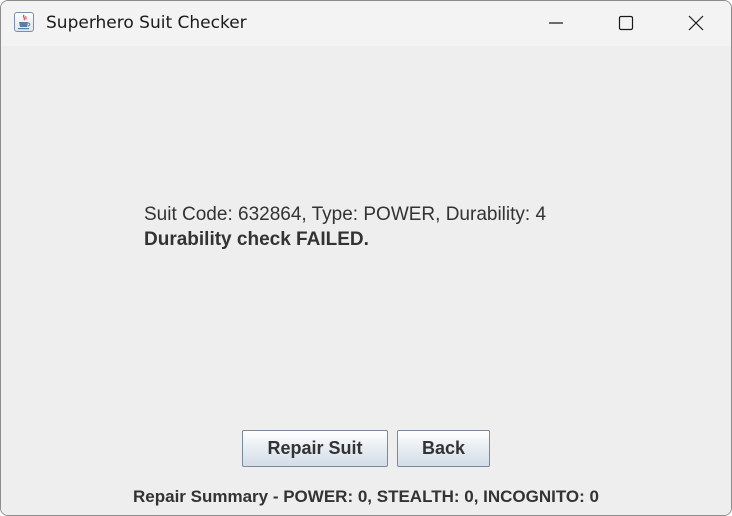 The image size is (732, 516). I want to click on durability-result-label: Durability check FAILED., so click(256, 239).